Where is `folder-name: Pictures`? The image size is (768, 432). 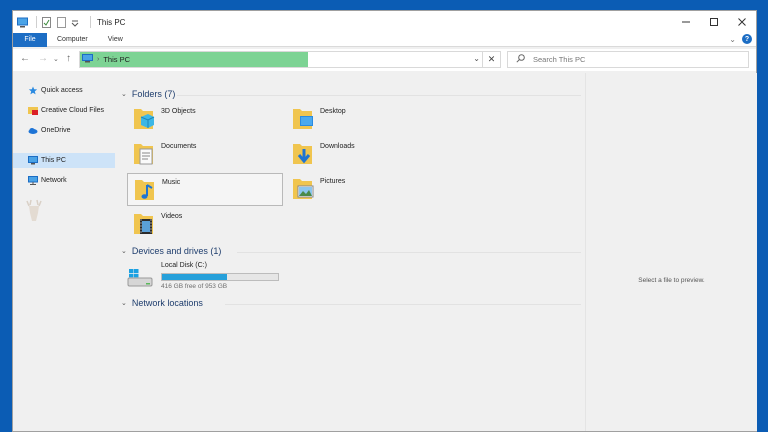 folder-name: Pictures is located at coordinates (333, 181).